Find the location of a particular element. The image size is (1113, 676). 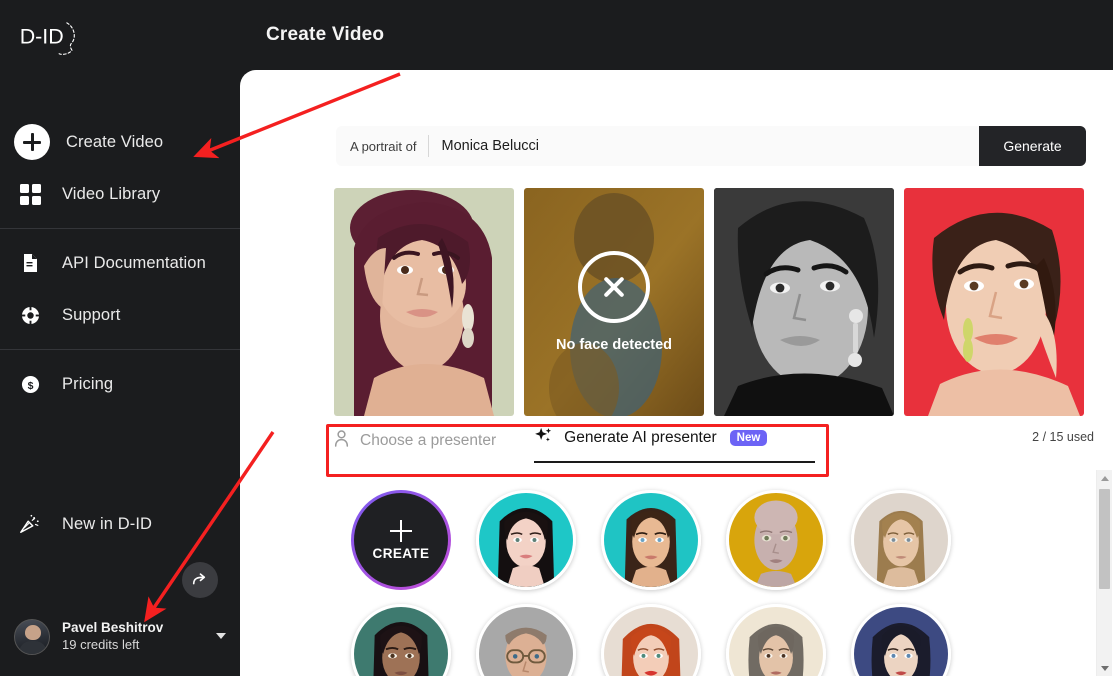

tab-generate-ai-presenter: Generate AI presenter New is located at coordinates (675, 444).